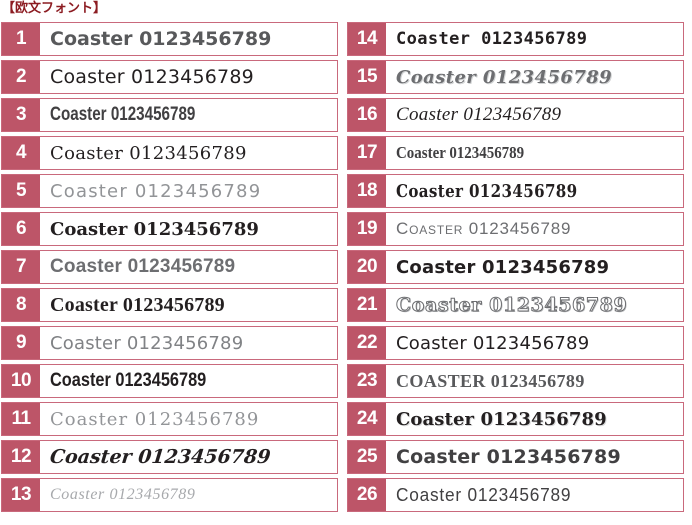 Image resolution: width=692 pixels, height=525 pixels. I want to click on font-row: 14 Coaster 0123456789, so click(515, 39).